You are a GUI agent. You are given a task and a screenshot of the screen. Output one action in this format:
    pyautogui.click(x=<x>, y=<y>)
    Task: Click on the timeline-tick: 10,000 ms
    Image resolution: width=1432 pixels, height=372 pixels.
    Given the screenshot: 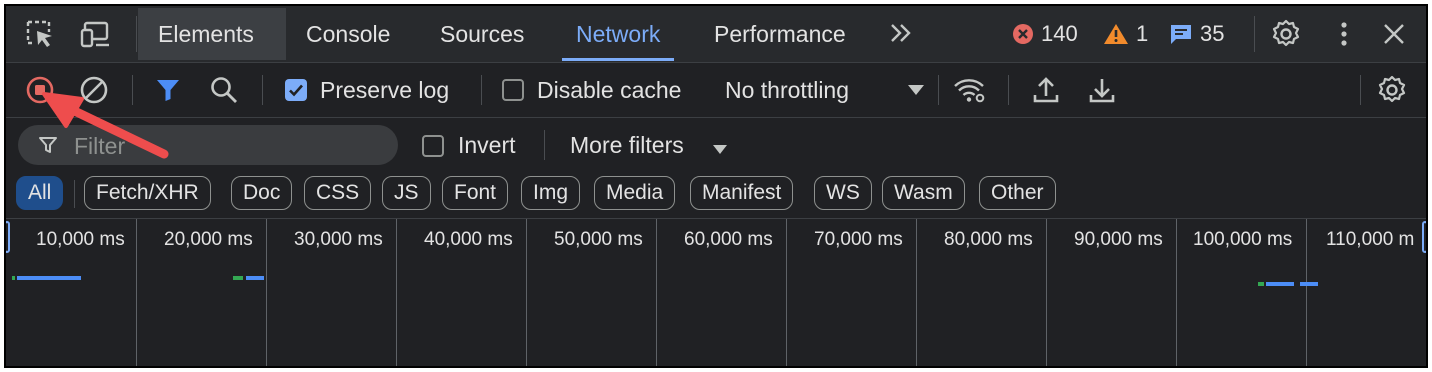 What is the action you would take?
    pyautogui.click(x=80, y=239)
    